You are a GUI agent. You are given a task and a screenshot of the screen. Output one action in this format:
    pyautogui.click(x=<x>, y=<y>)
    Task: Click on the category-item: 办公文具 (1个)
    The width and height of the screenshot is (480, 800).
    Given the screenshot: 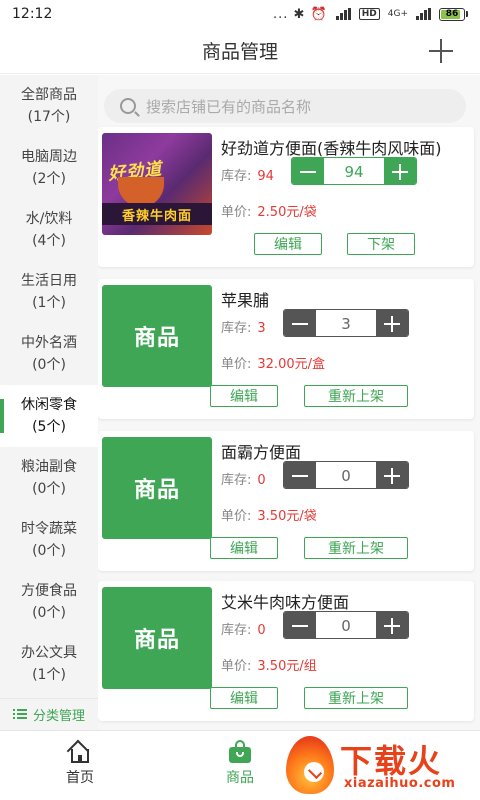 What is the action you would take?
    pyautogui.click(x=49, y=664)
    